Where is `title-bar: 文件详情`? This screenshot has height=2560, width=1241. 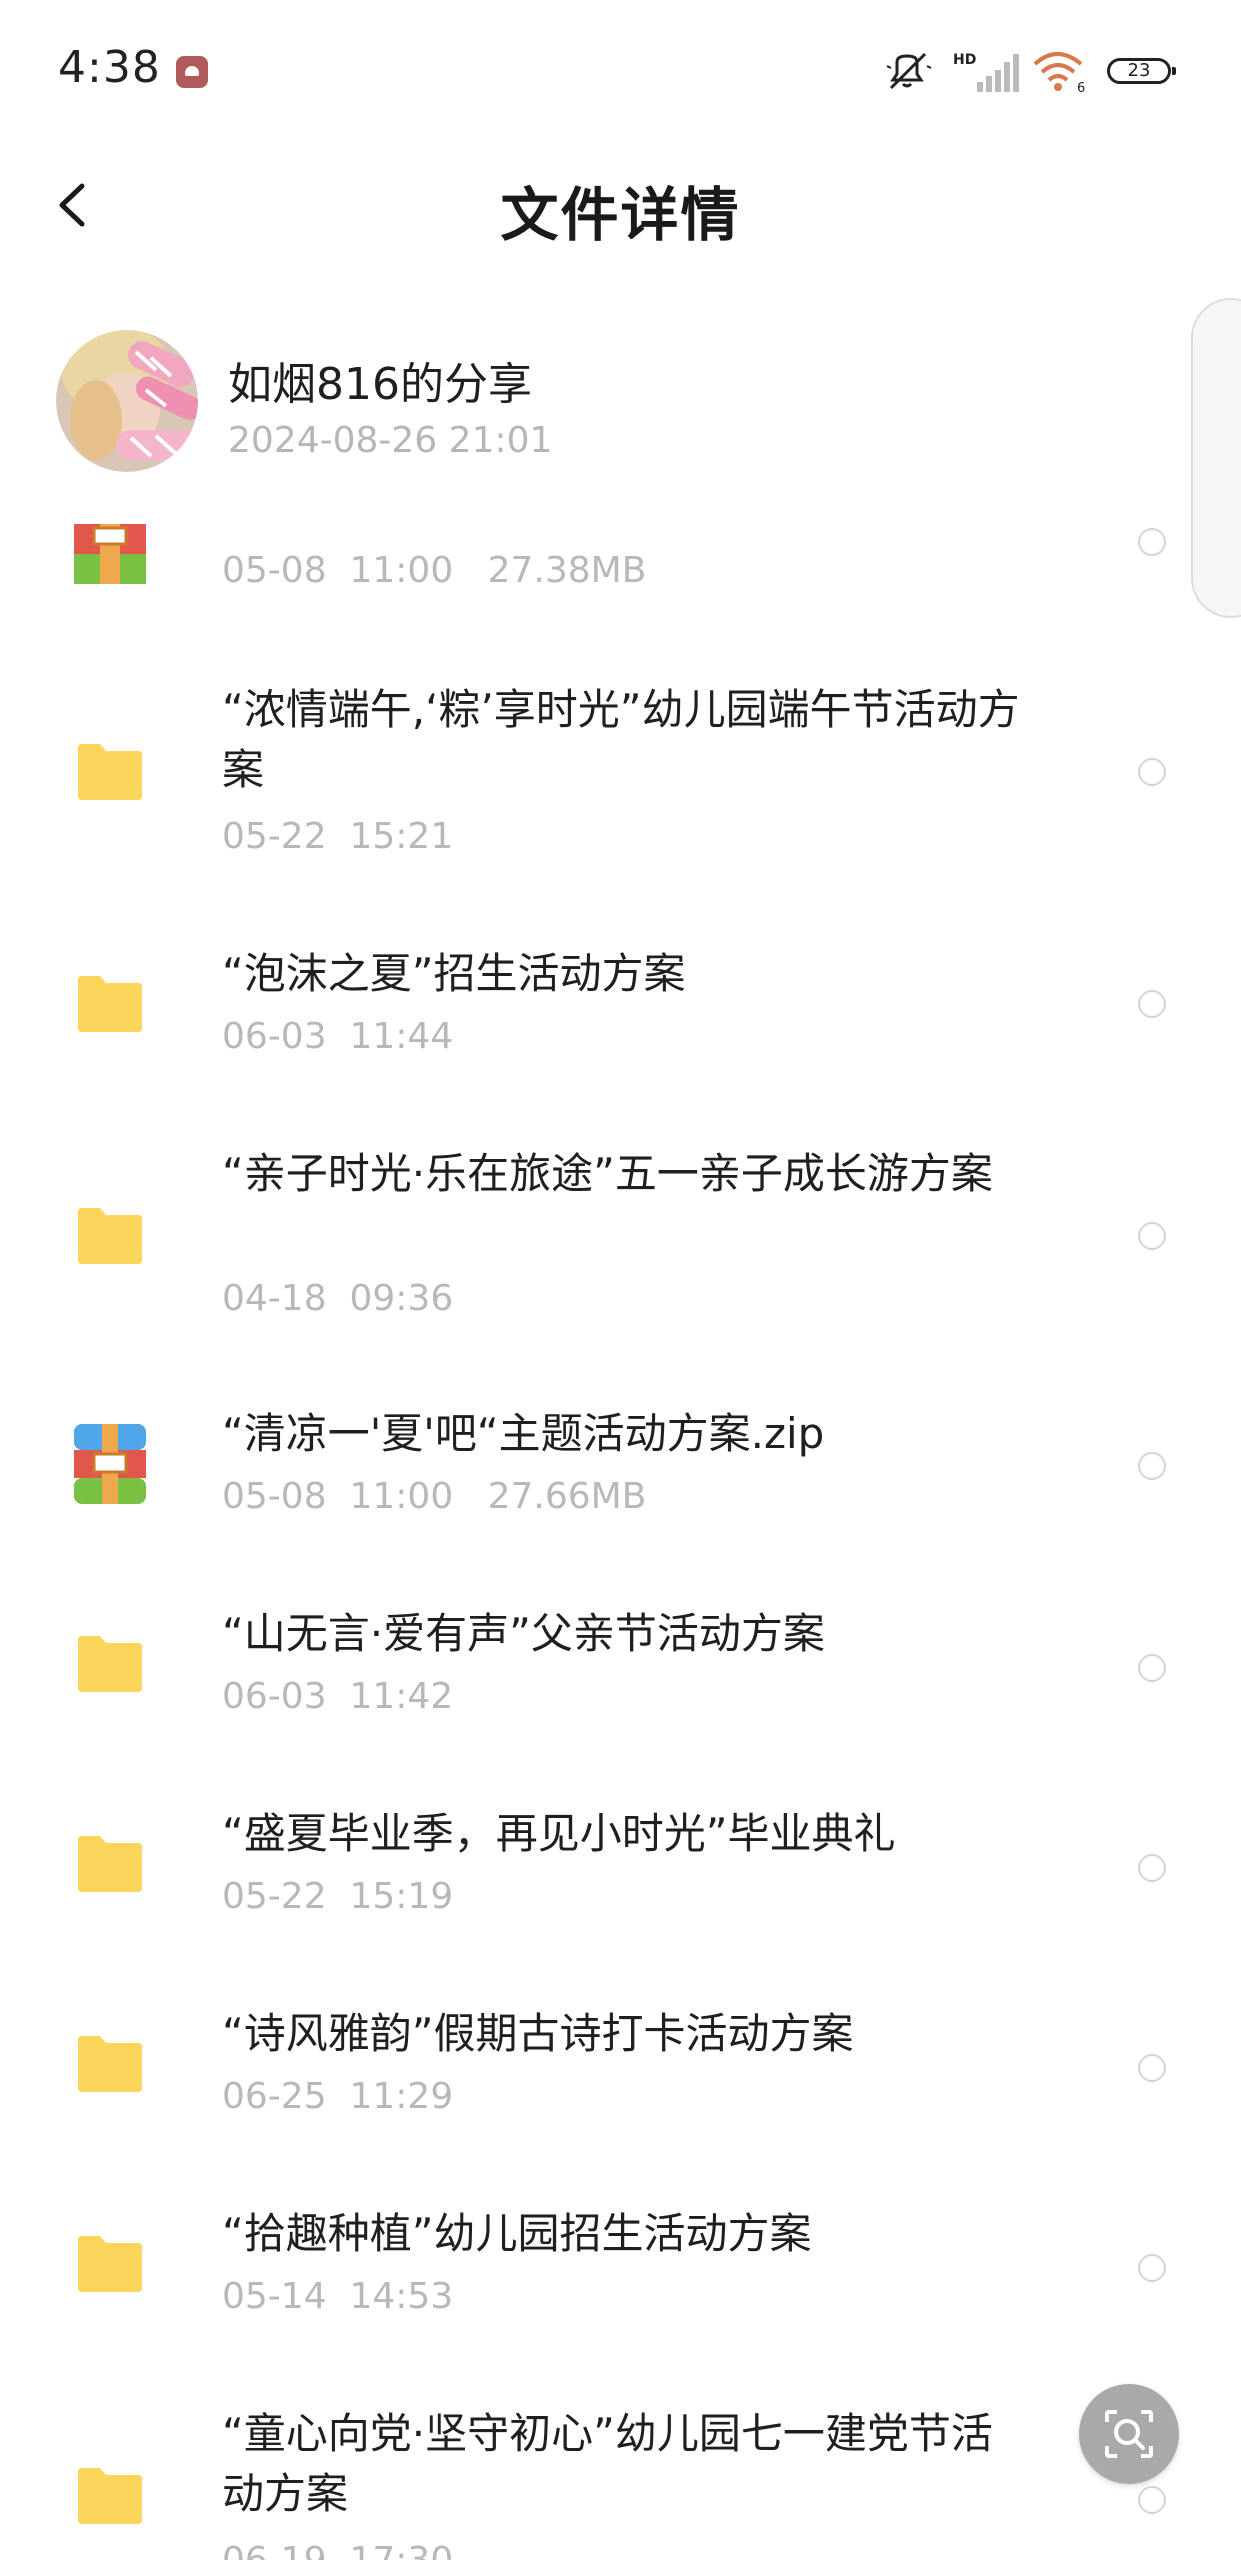
title-bar: 文件详情 is located at coordinates (620, 205).